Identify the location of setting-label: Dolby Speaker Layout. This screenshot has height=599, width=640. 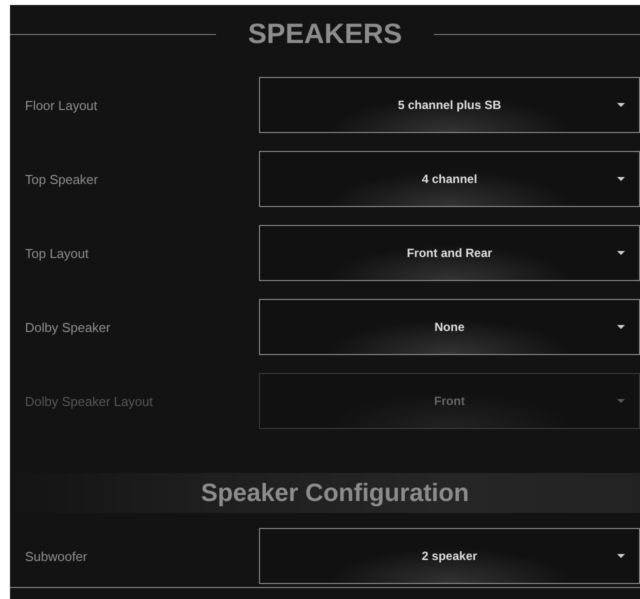
(89, 401).